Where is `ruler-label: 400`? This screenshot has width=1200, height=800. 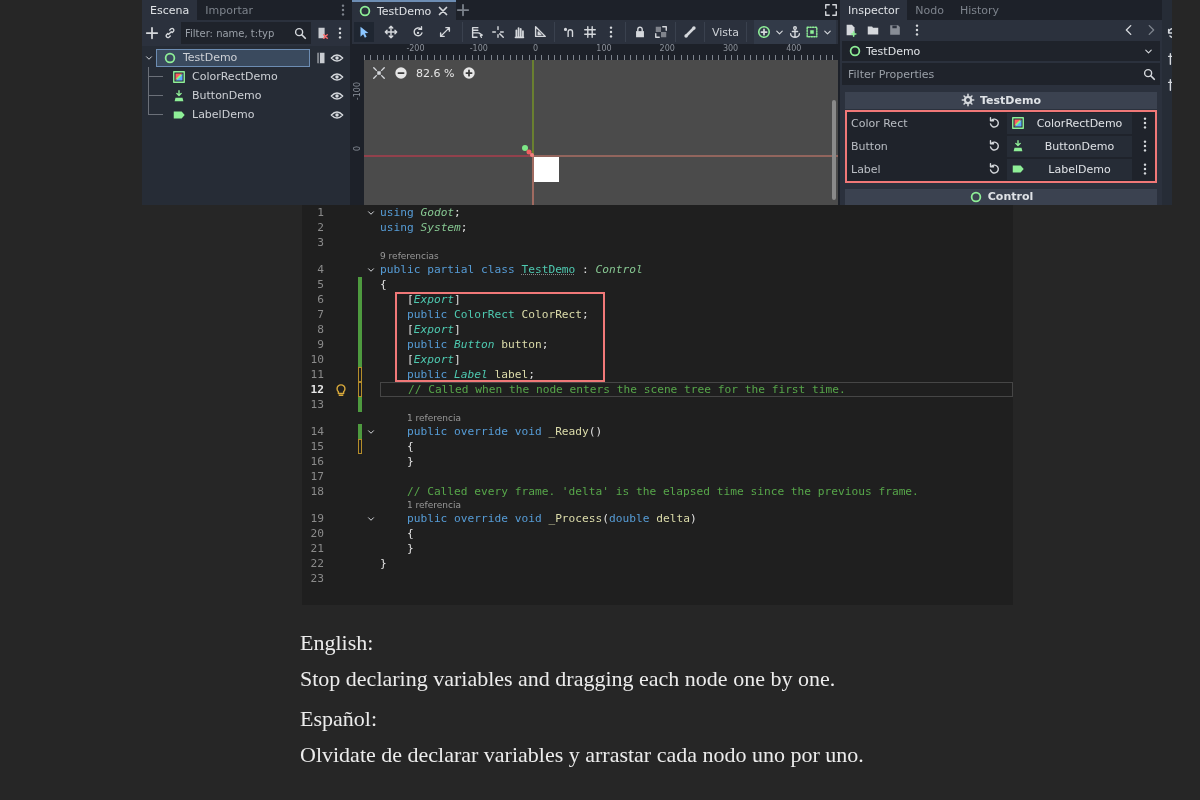
ruler-label: 400 is located at coordinates (794, 48).